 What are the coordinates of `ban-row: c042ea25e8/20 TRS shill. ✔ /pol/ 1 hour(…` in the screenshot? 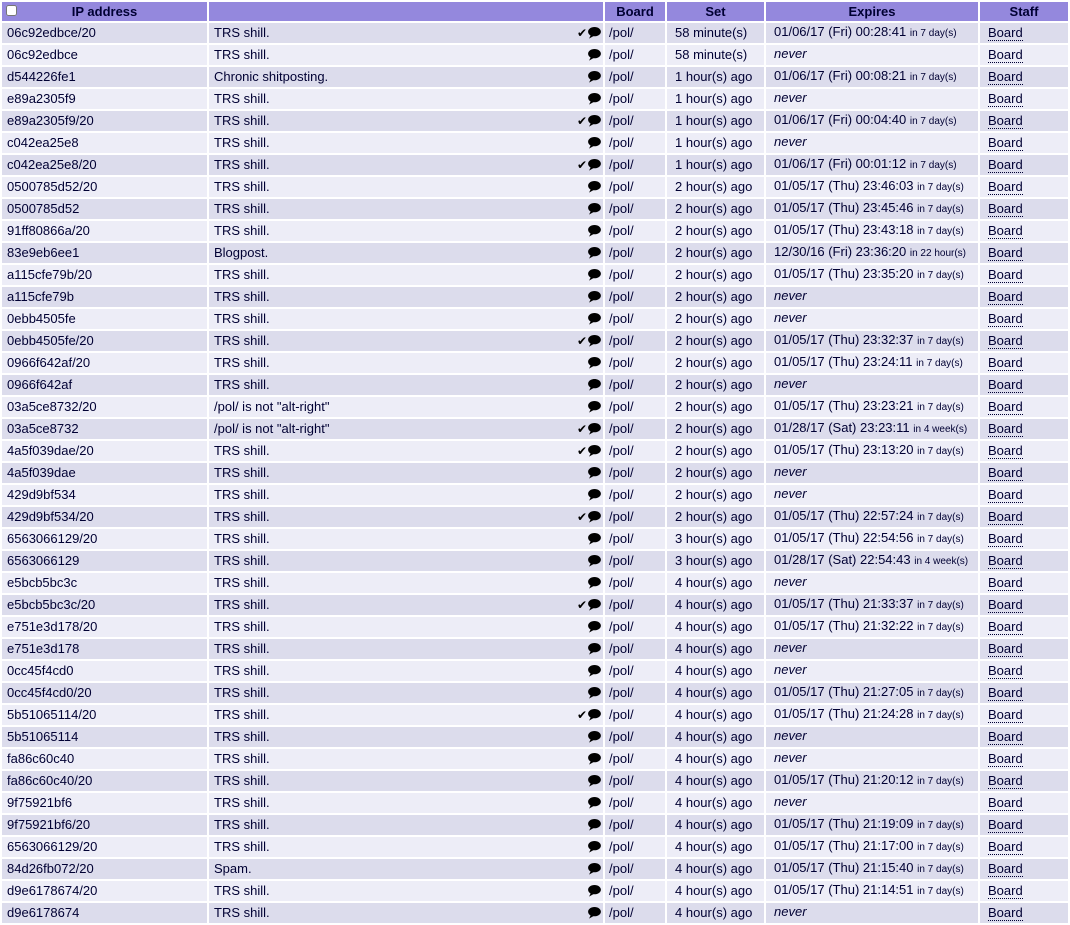 It's located at (535, 165).